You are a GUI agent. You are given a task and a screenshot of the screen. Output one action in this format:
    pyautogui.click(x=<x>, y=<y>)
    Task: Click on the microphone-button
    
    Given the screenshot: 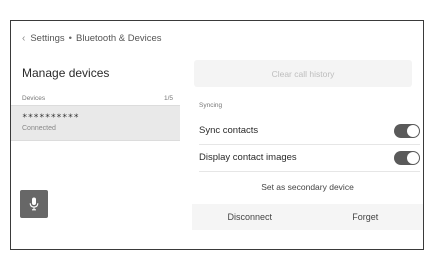 What is the action you would take?
    pyautogui.click(x=34, y=204)
    